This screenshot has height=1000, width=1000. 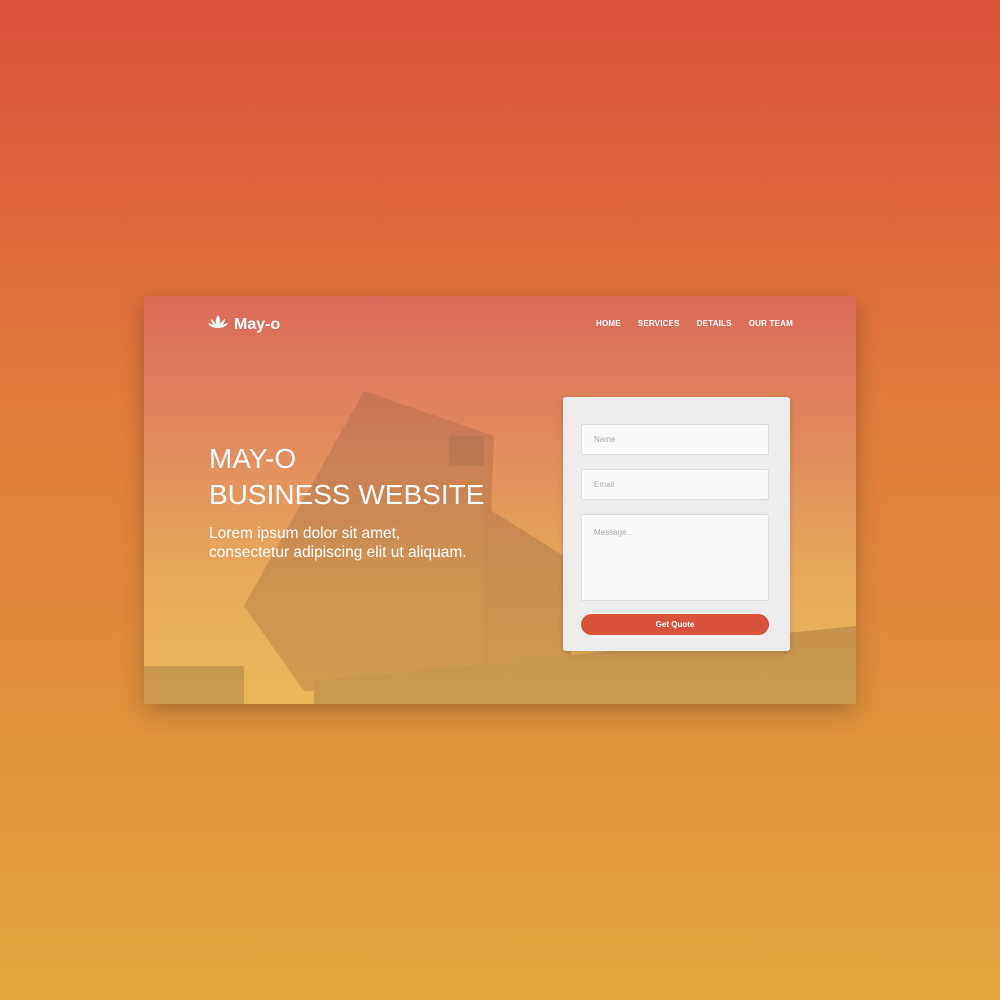 I want to click on nav-home: HOME, so click(x=608, y=323).